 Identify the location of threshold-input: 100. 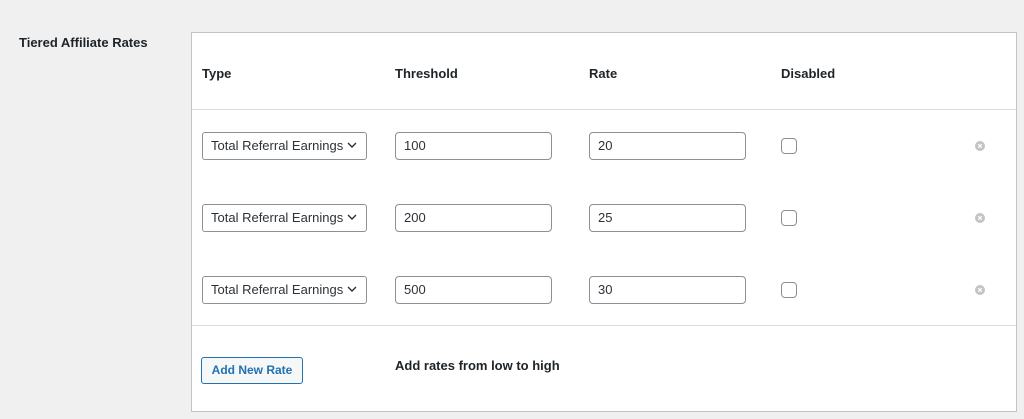
(473, 146).